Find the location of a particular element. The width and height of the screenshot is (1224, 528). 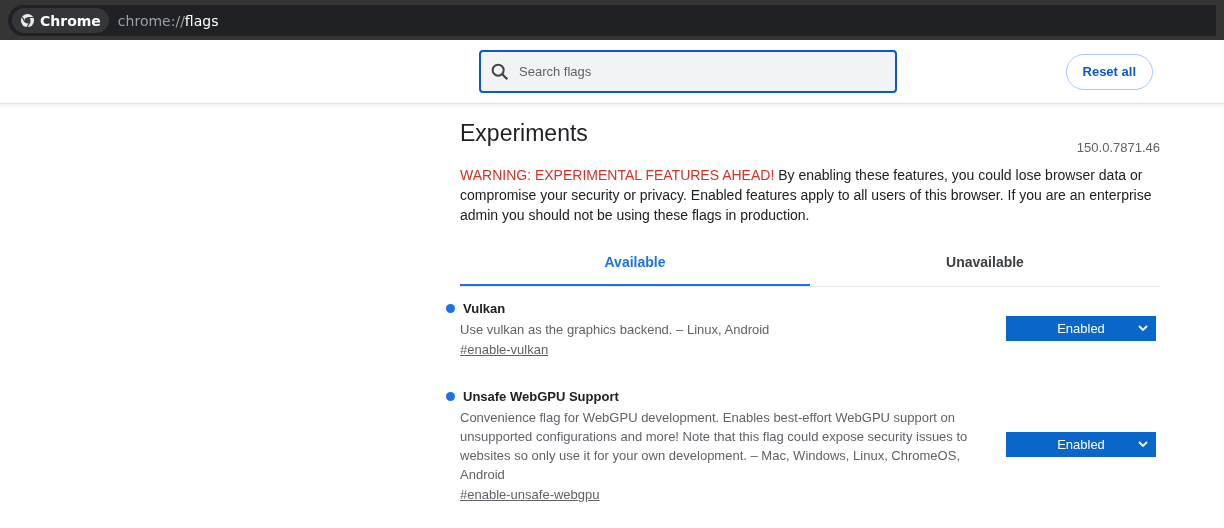

flag-link: #enable-unsafe-webgpu is located at coordinates (530, 494).